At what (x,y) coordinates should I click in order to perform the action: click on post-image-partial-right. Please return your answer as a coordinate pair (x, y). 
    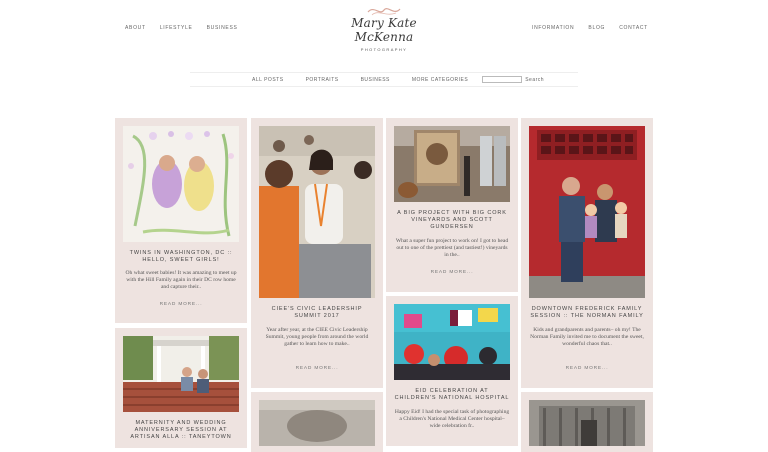
    Looking at the image, I should click on (587, 423).